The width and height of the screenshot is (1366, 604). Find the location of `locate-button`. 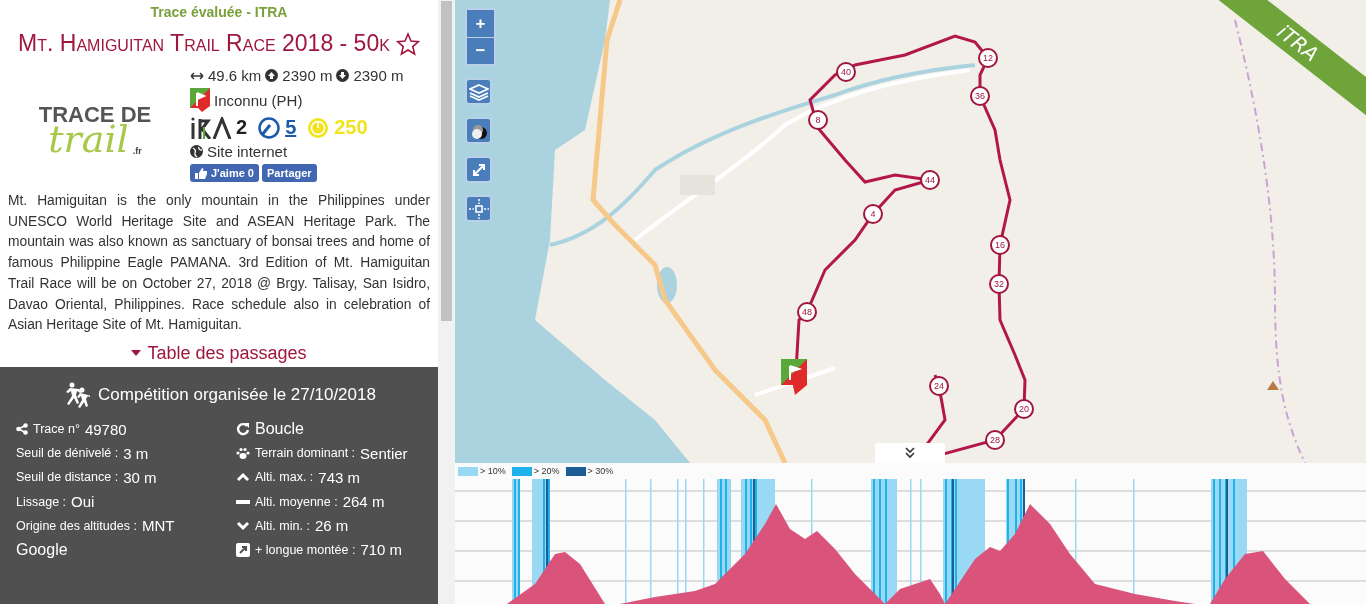

locate-button is located at coordinates (478, 208).